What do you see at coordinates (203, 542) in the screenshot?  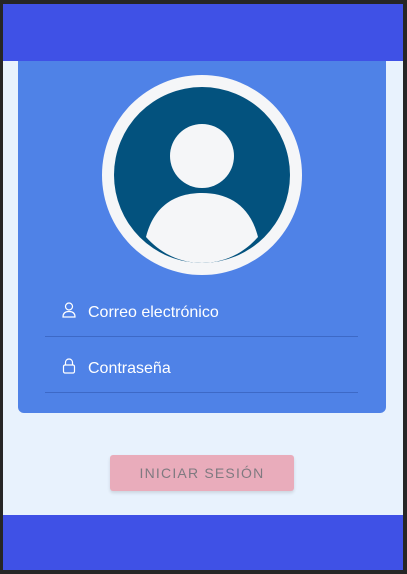 I see `bottom-bar` at bounding box center [203, 542].